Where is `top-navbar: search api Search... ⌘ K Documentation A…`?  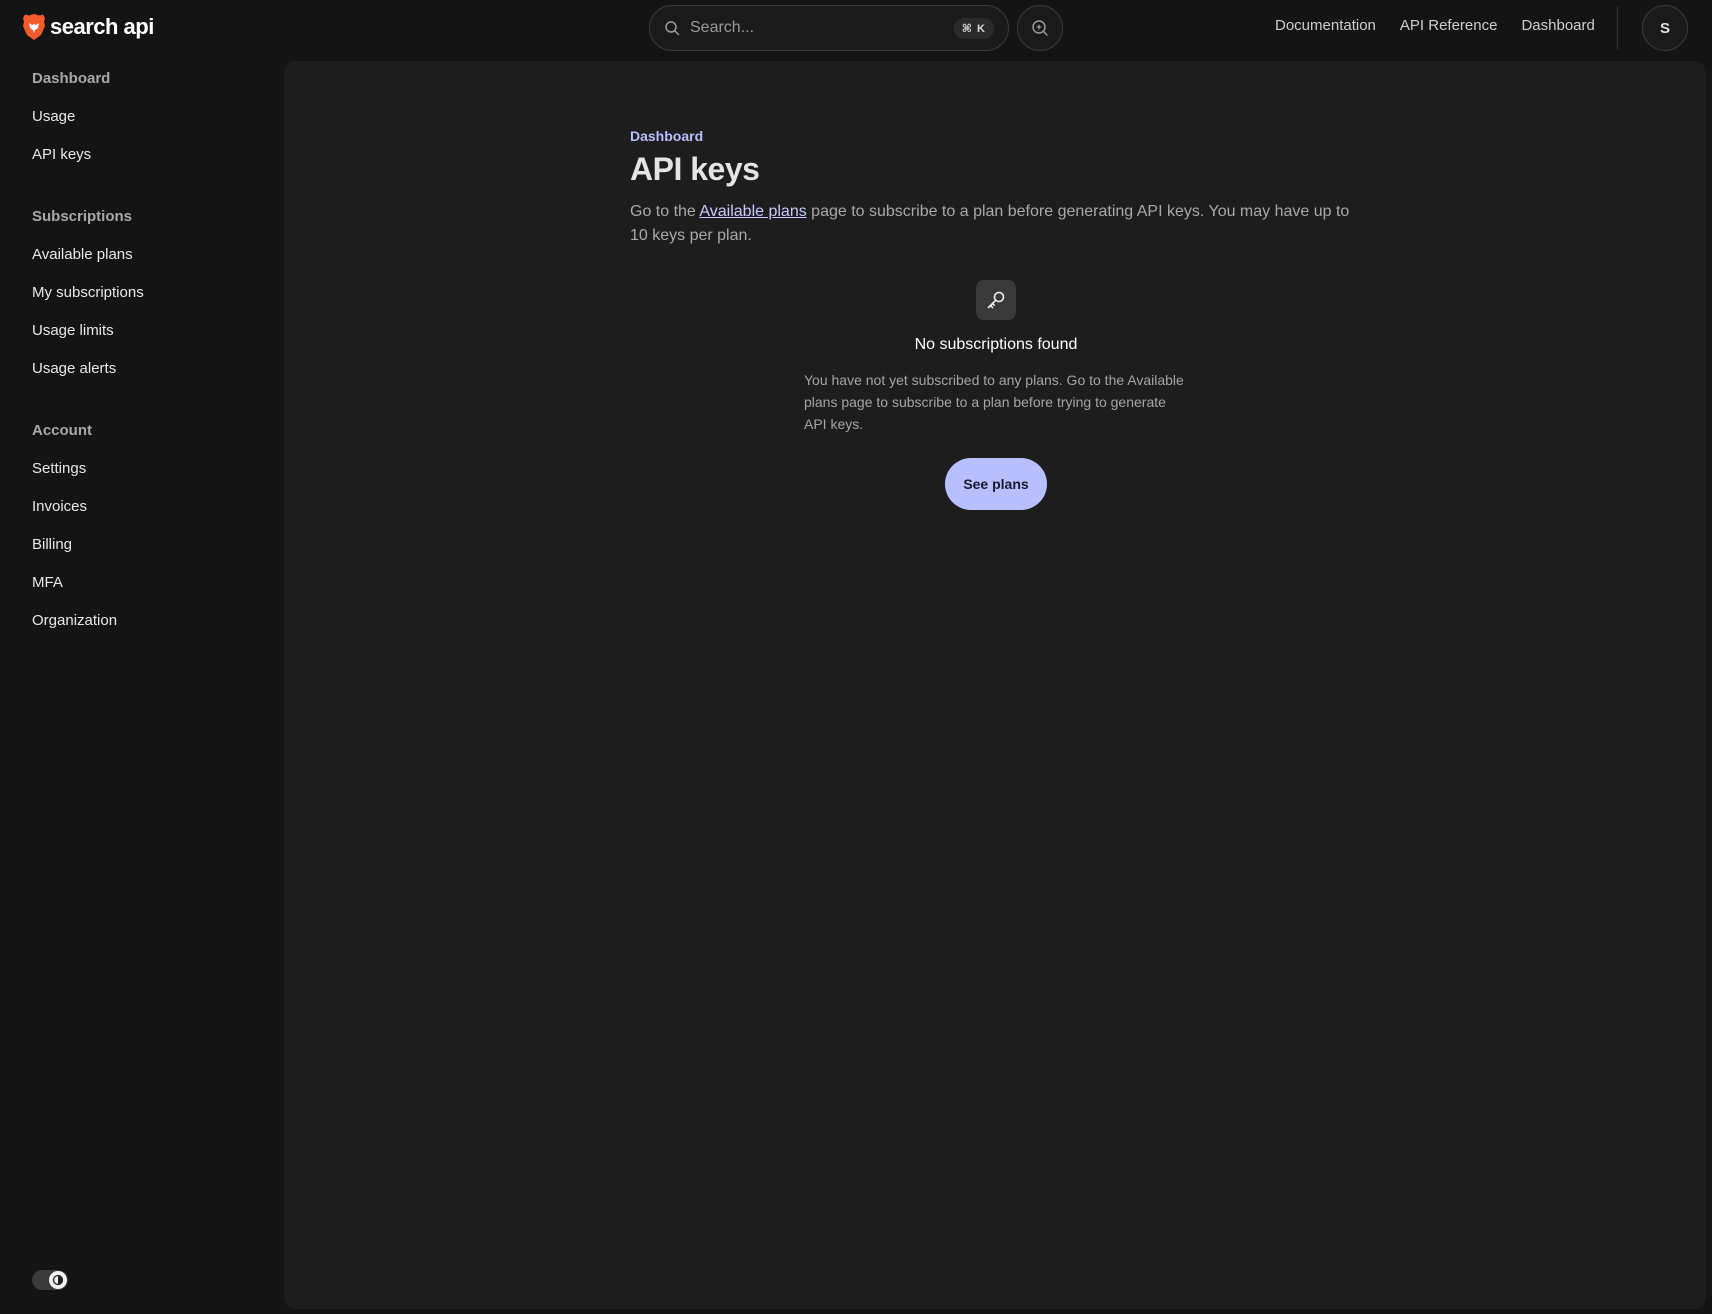
top-navbar: search api Search... ⌘ K Documentation A… is located at coordinates (856, 28).